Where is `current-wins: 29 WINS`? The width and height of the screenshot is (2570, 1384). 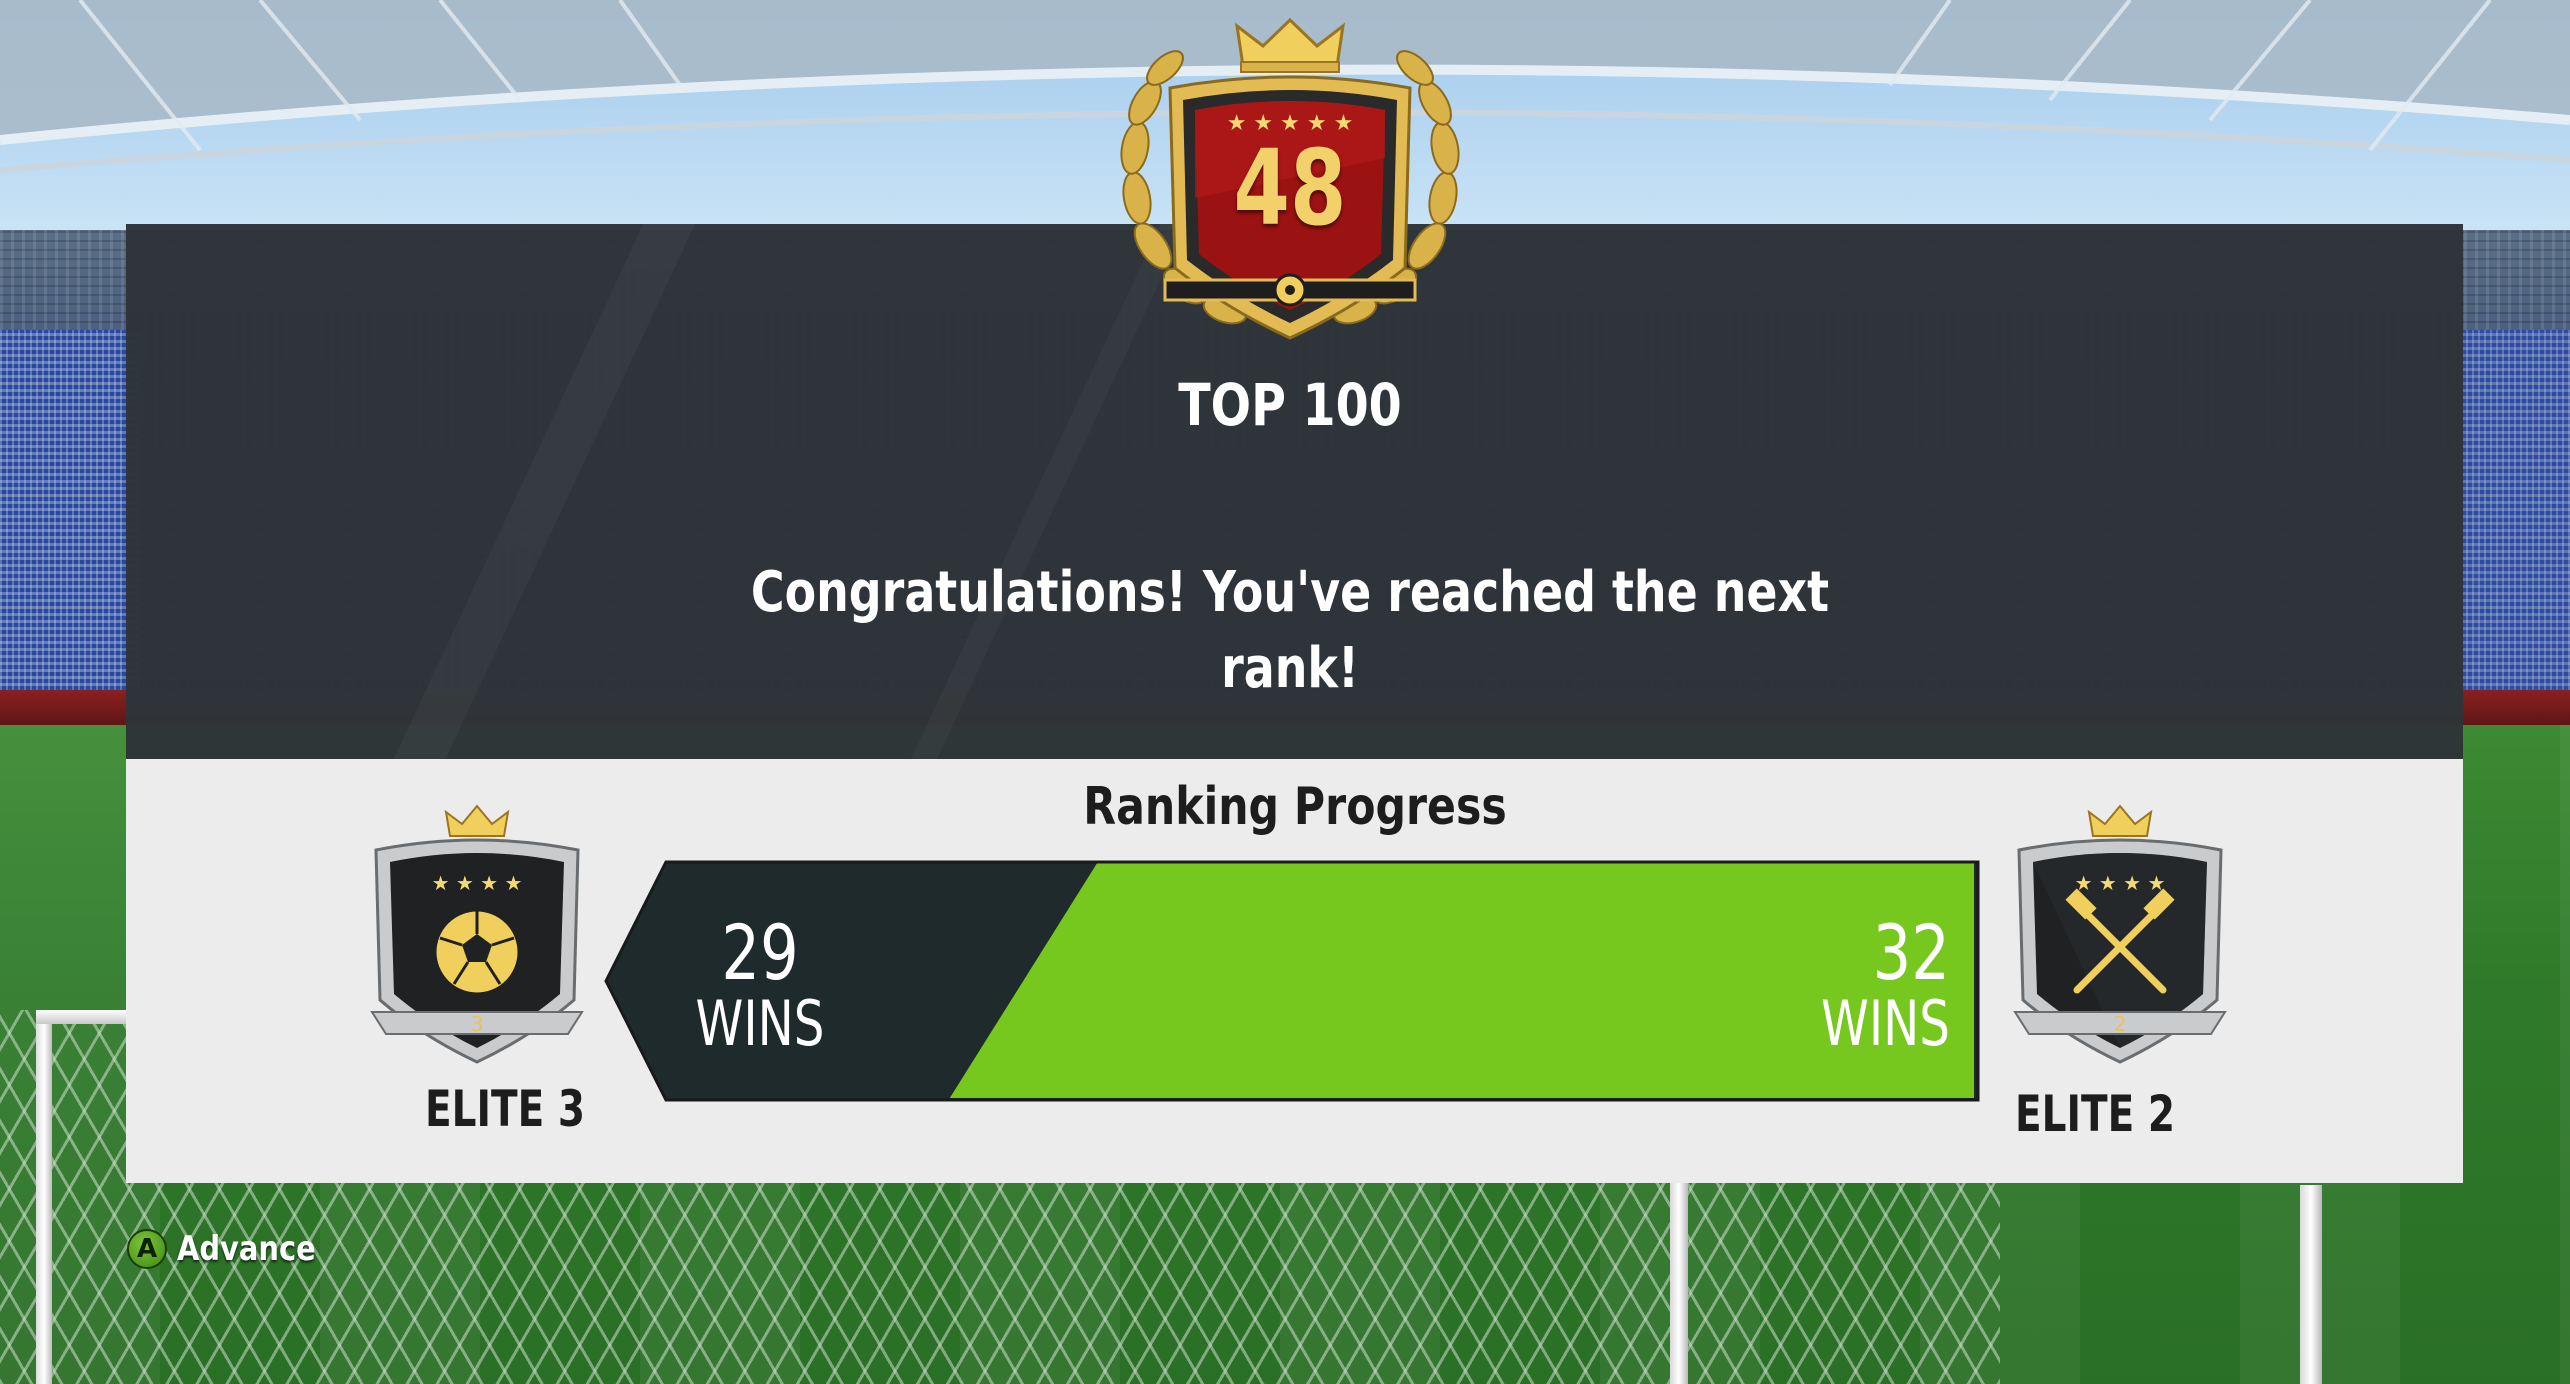 current-wins: 29 WINS is located at coordinates (760, 984).